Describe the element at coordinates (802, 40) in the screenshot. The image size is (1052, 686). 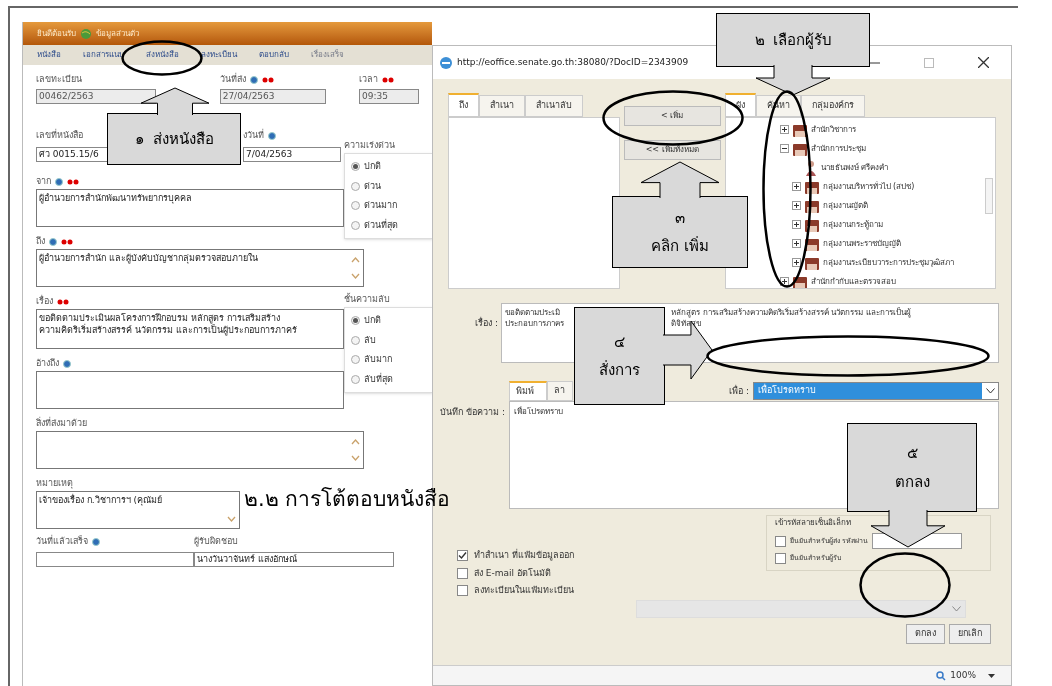
I see `step-text: เลือกผู้รับ` at that location.